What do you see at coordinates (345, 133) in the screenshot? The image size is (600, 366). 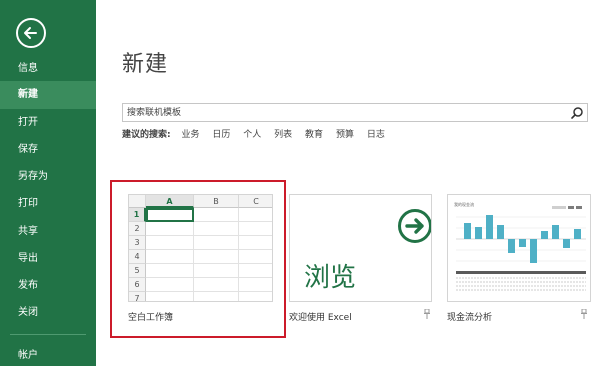 I see `suggestion-budget: 预算` at bounding box center [345, 133].